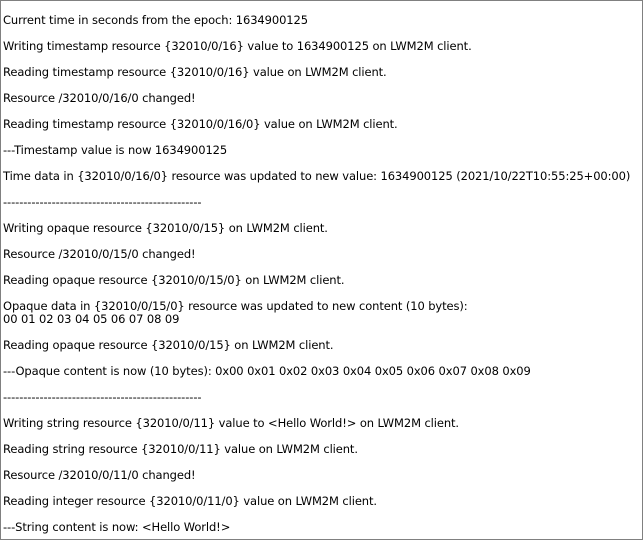 Image resolution: width=643 pixels, height=540 pixels. I want to click on log-line-opaque-bytes: 00 01 02 03 04 05 06 07 08 09, so click(91, 319).